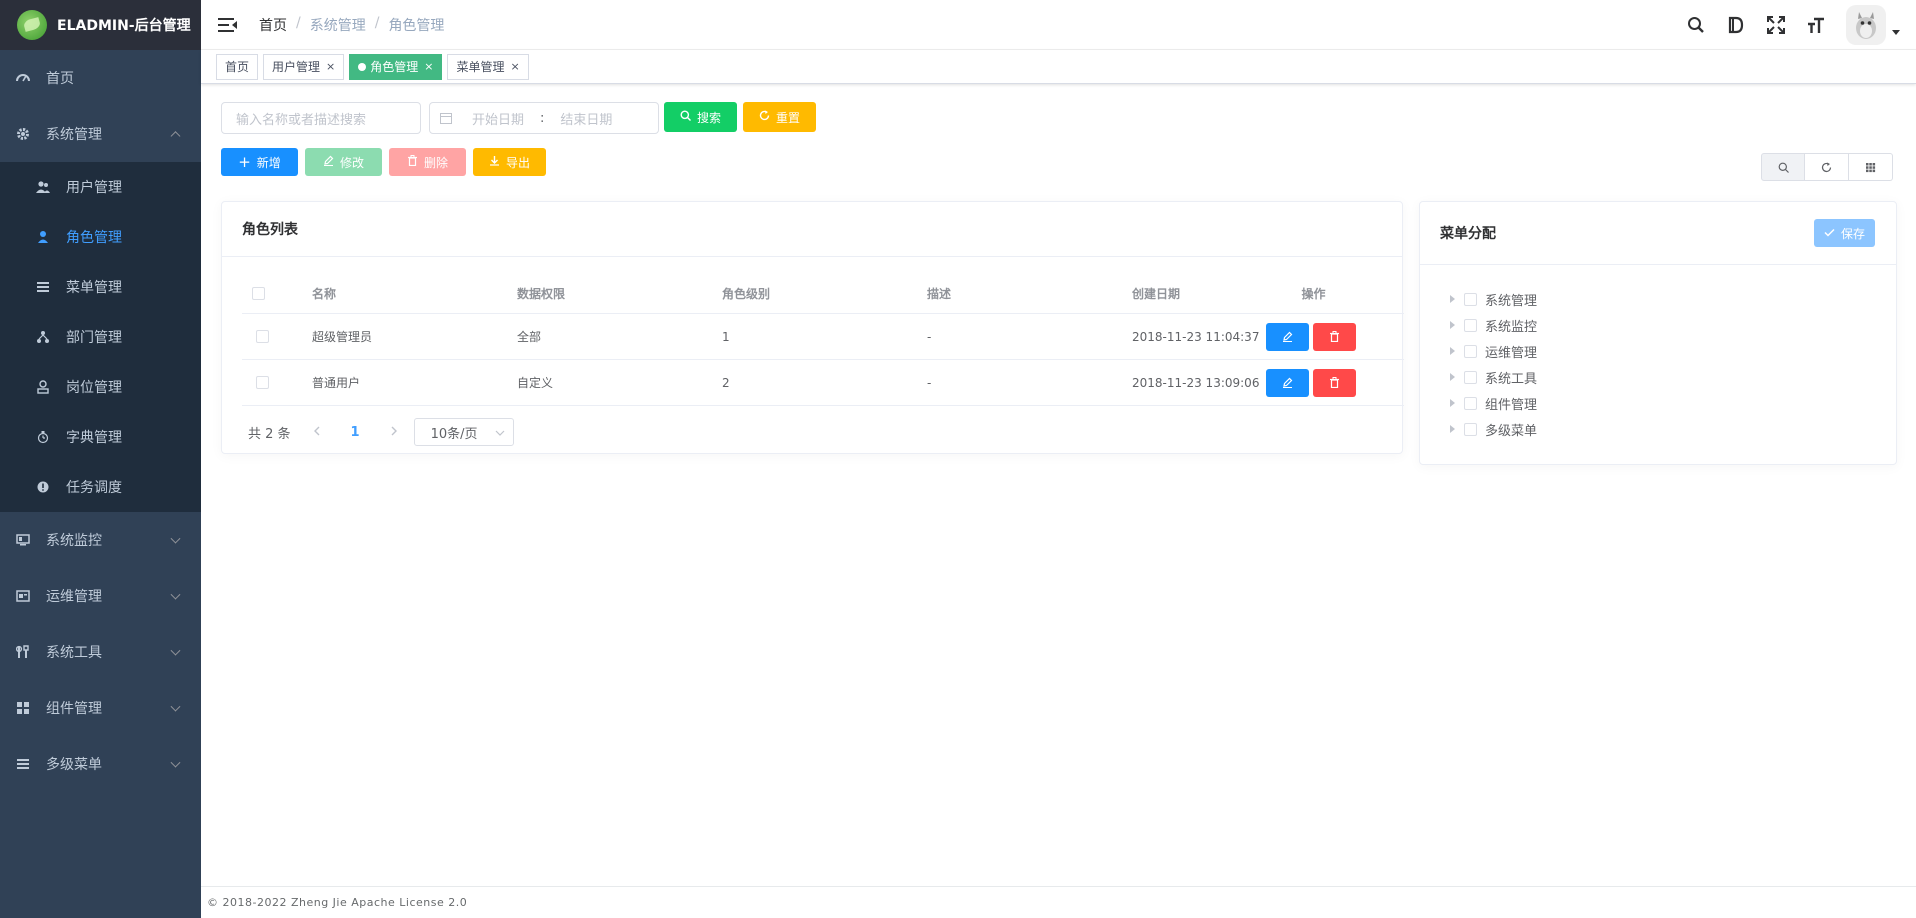 Image resolution: width=1916 pixels, height=918 pixels. I want to click on tree-node: 多级菜单, so click(1493, 429).